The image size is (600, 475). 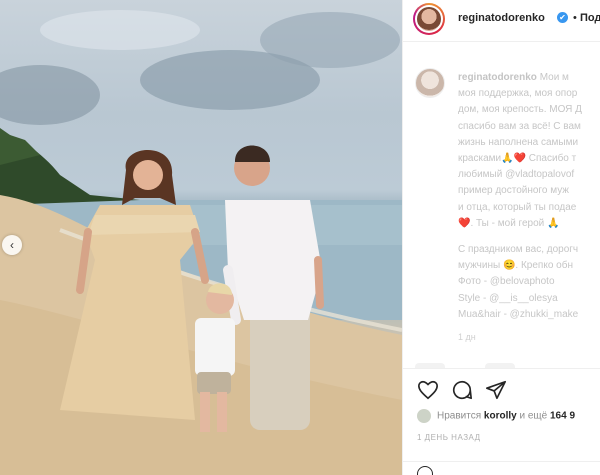 I want to click on caption-line: Мои м, so click(x=554, y=77).